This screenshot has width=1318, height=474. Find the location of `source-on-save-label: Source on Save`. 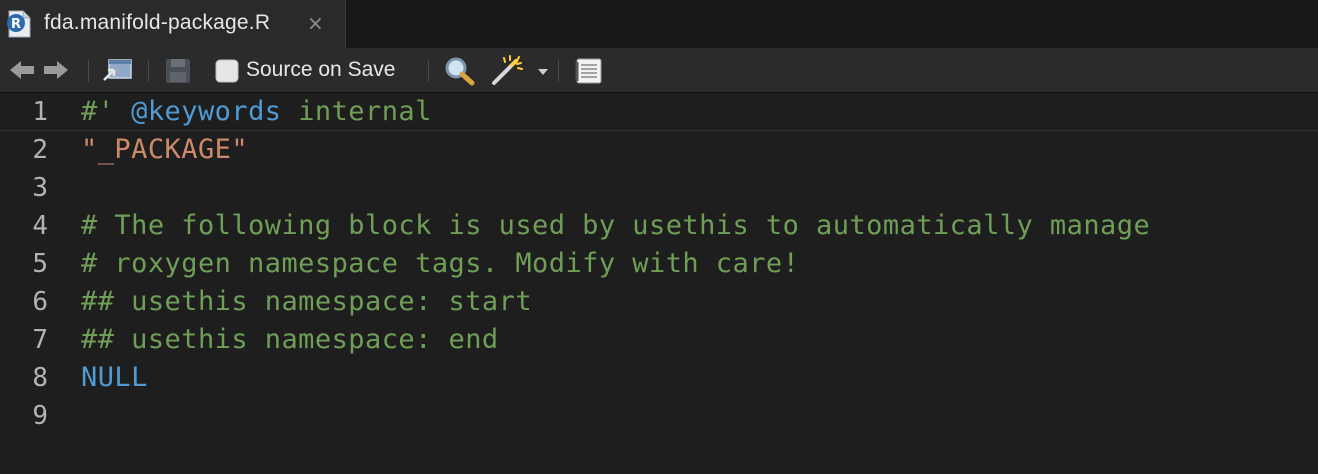

source-on-save-label: Source on Save is located at coordinates (320, 70).